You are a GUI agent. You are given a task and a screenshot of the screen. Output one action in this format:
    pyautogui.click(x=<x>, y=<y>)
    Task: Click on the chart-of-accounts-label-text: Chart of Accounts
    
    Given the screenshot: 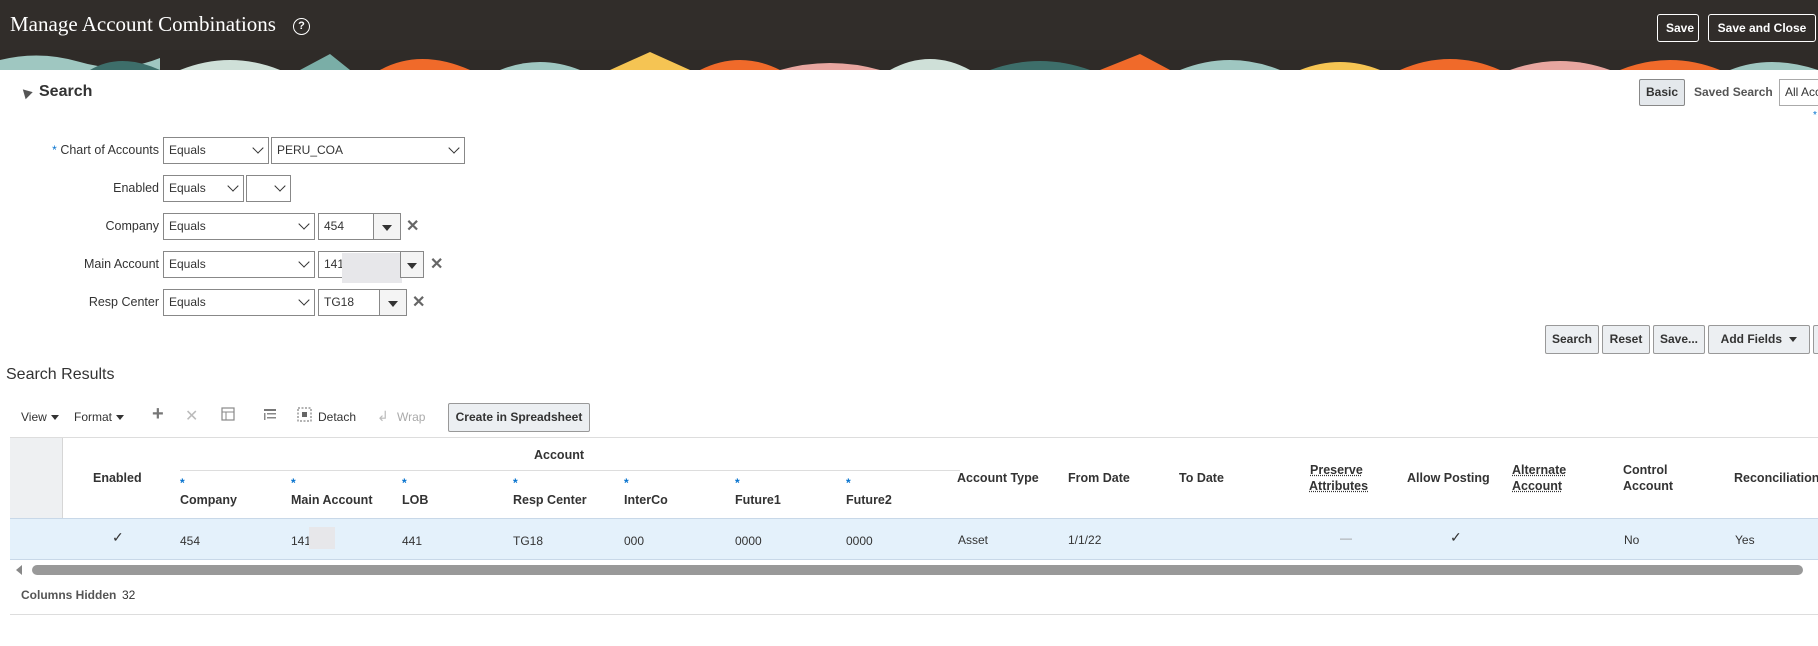 What is the action you would take?
    pyautogui.click(x=109, y=150)
    